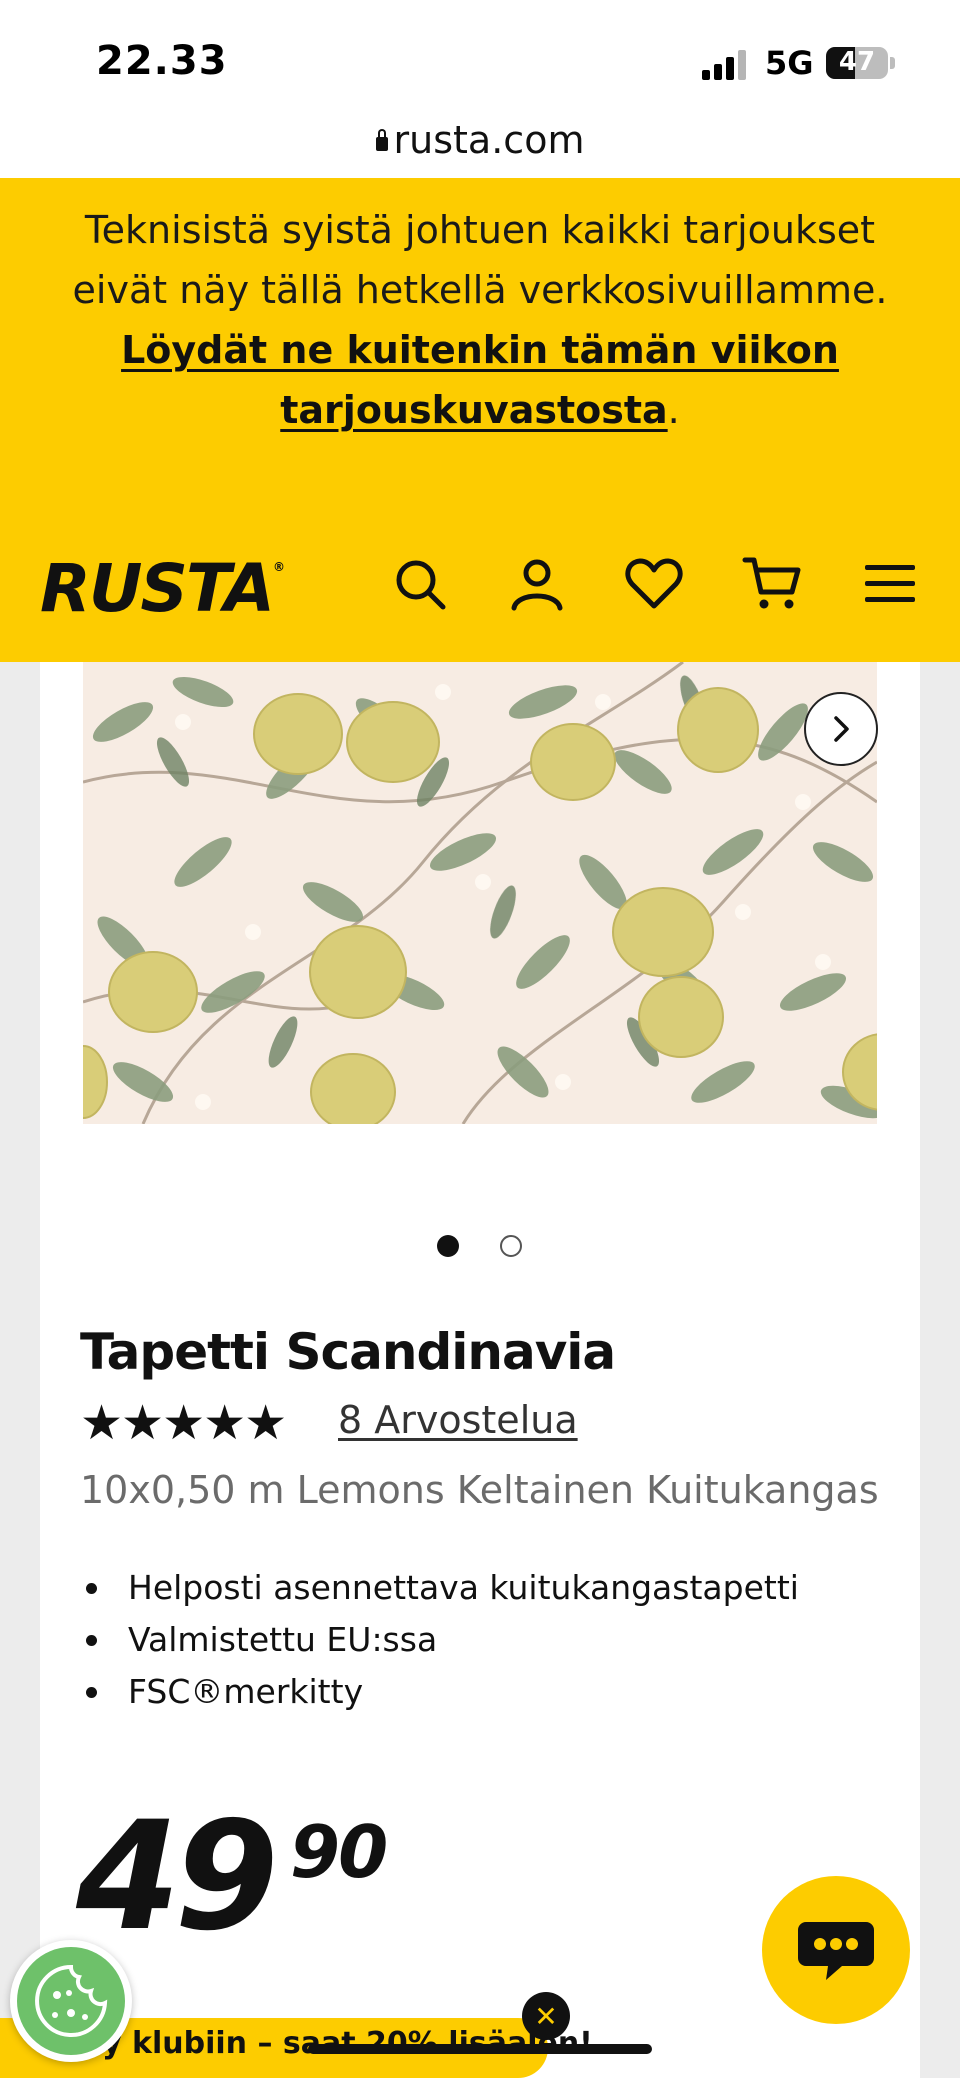 The height and width of the screenshot is (2078, 960). I want to click on menu-button, so click(890, 584).